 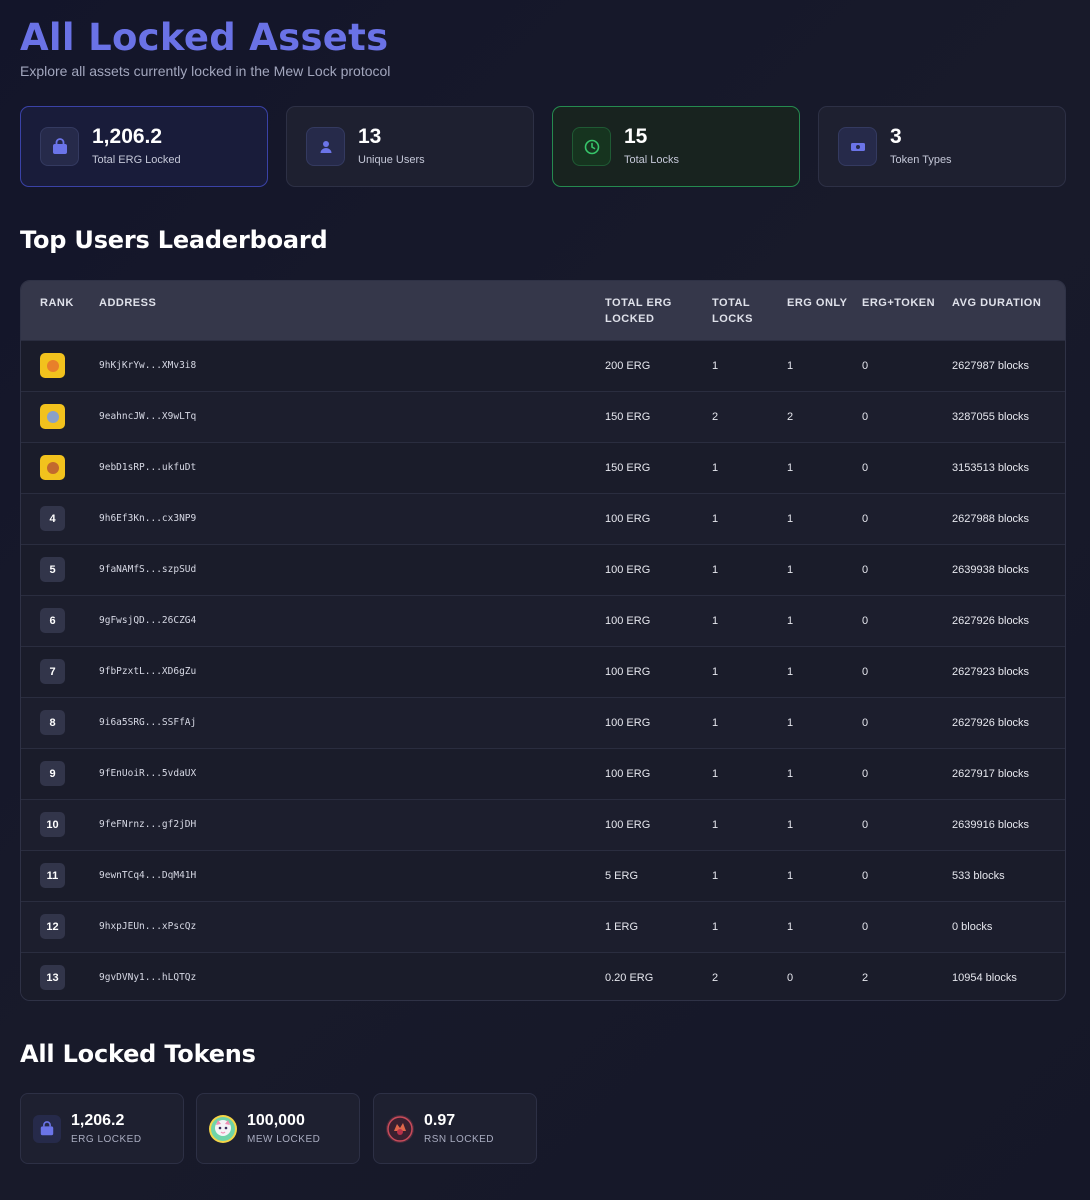 What do you see at coordinates (147, 366) in the screenshot?
I see `address-cell: 9hKjKrYw...XMv3i8` at bounding box center [147, 366].